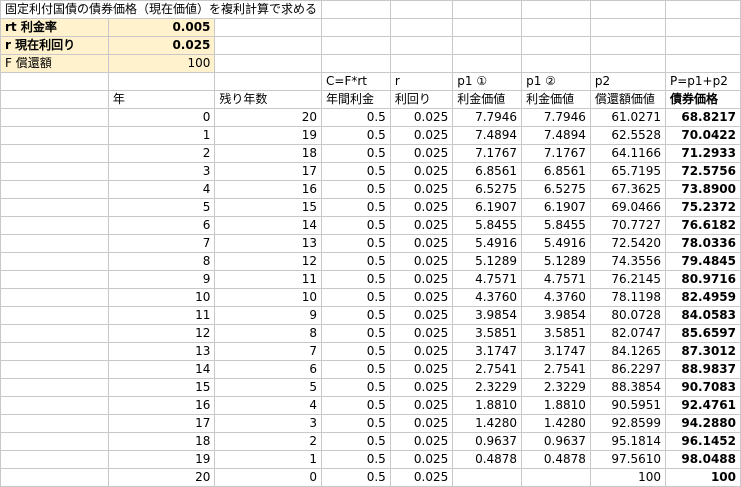 This screenshot has height=487, width=741. Describe the element at coordinates (161, 99) in the screenshot. I see `column-header: 年` at that location.